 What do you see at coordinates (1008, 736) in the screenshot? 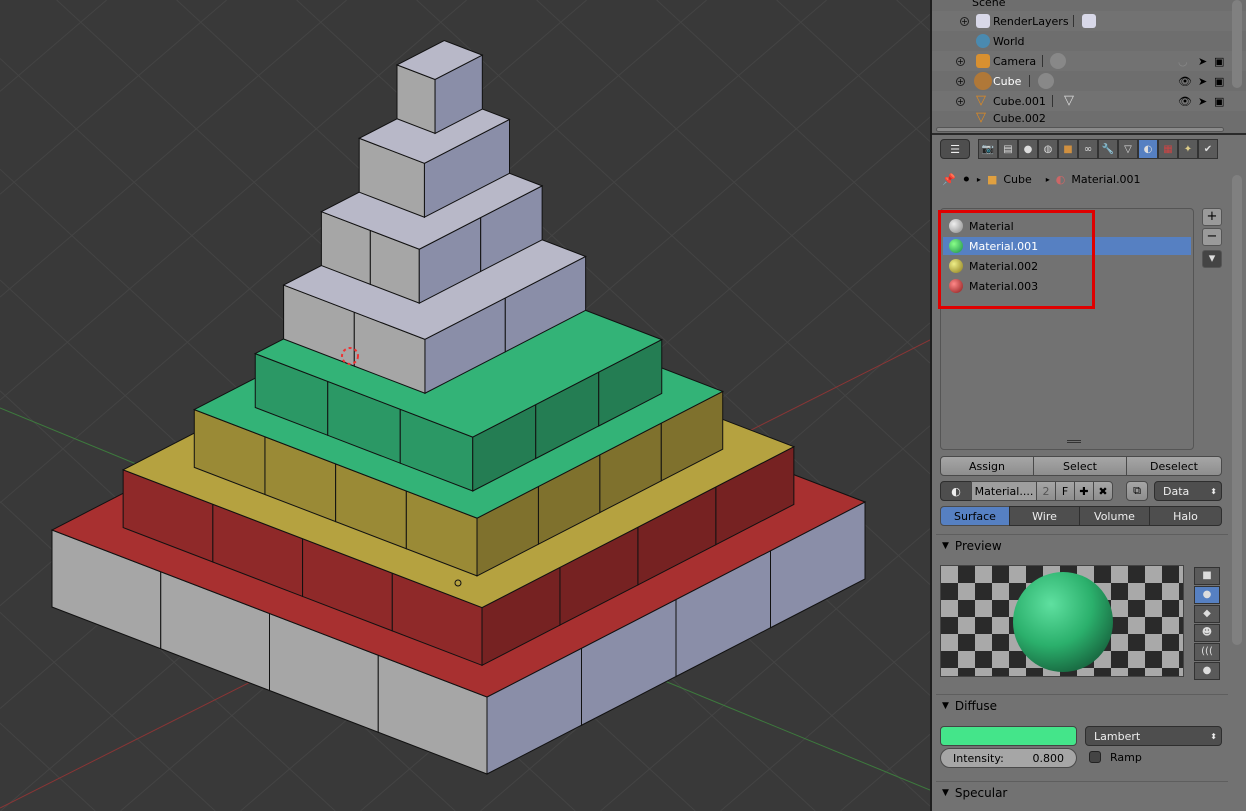
I see `diffuse-color-swatch` at bounding box center [1008, 736].